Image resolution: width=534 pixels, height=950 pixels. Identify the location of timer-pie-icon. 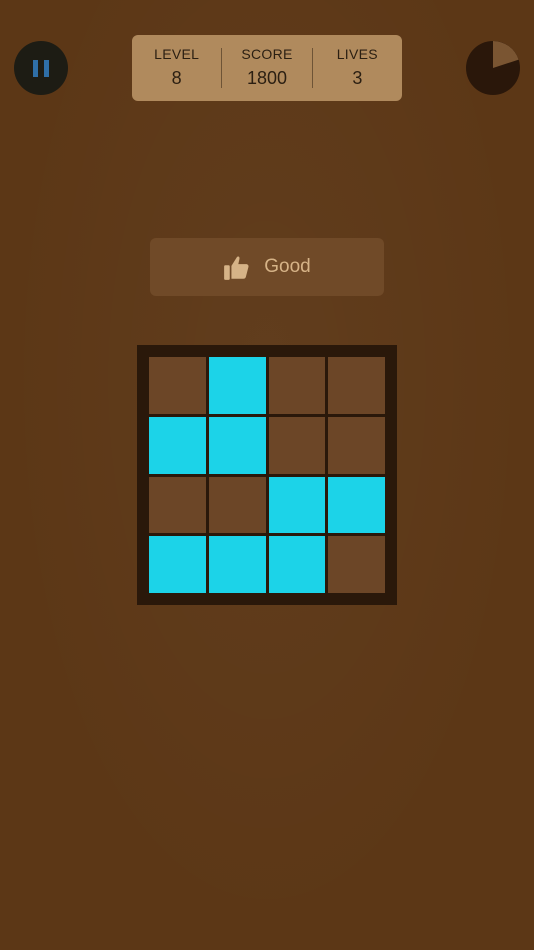
(493, 68).